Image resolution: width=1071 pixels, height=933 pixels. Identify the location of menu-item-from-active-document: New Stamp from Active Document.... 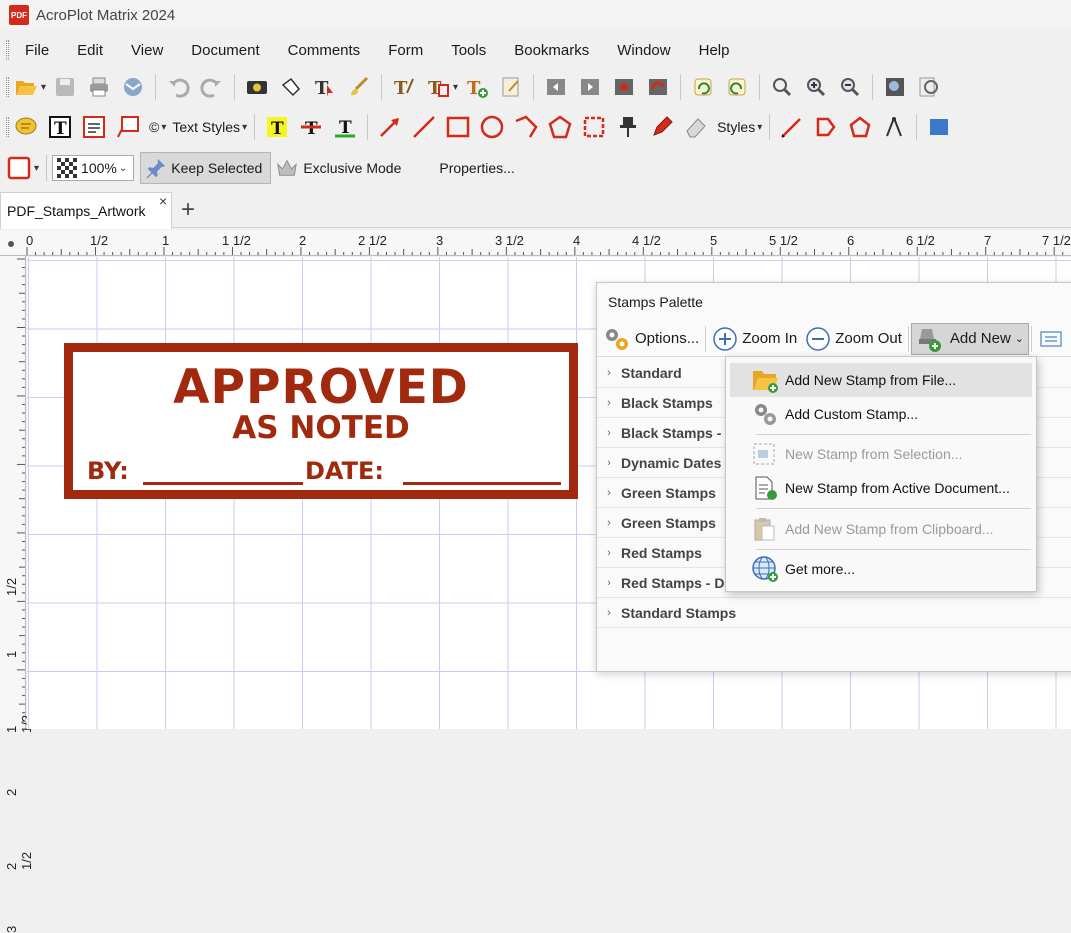
(881, 488).